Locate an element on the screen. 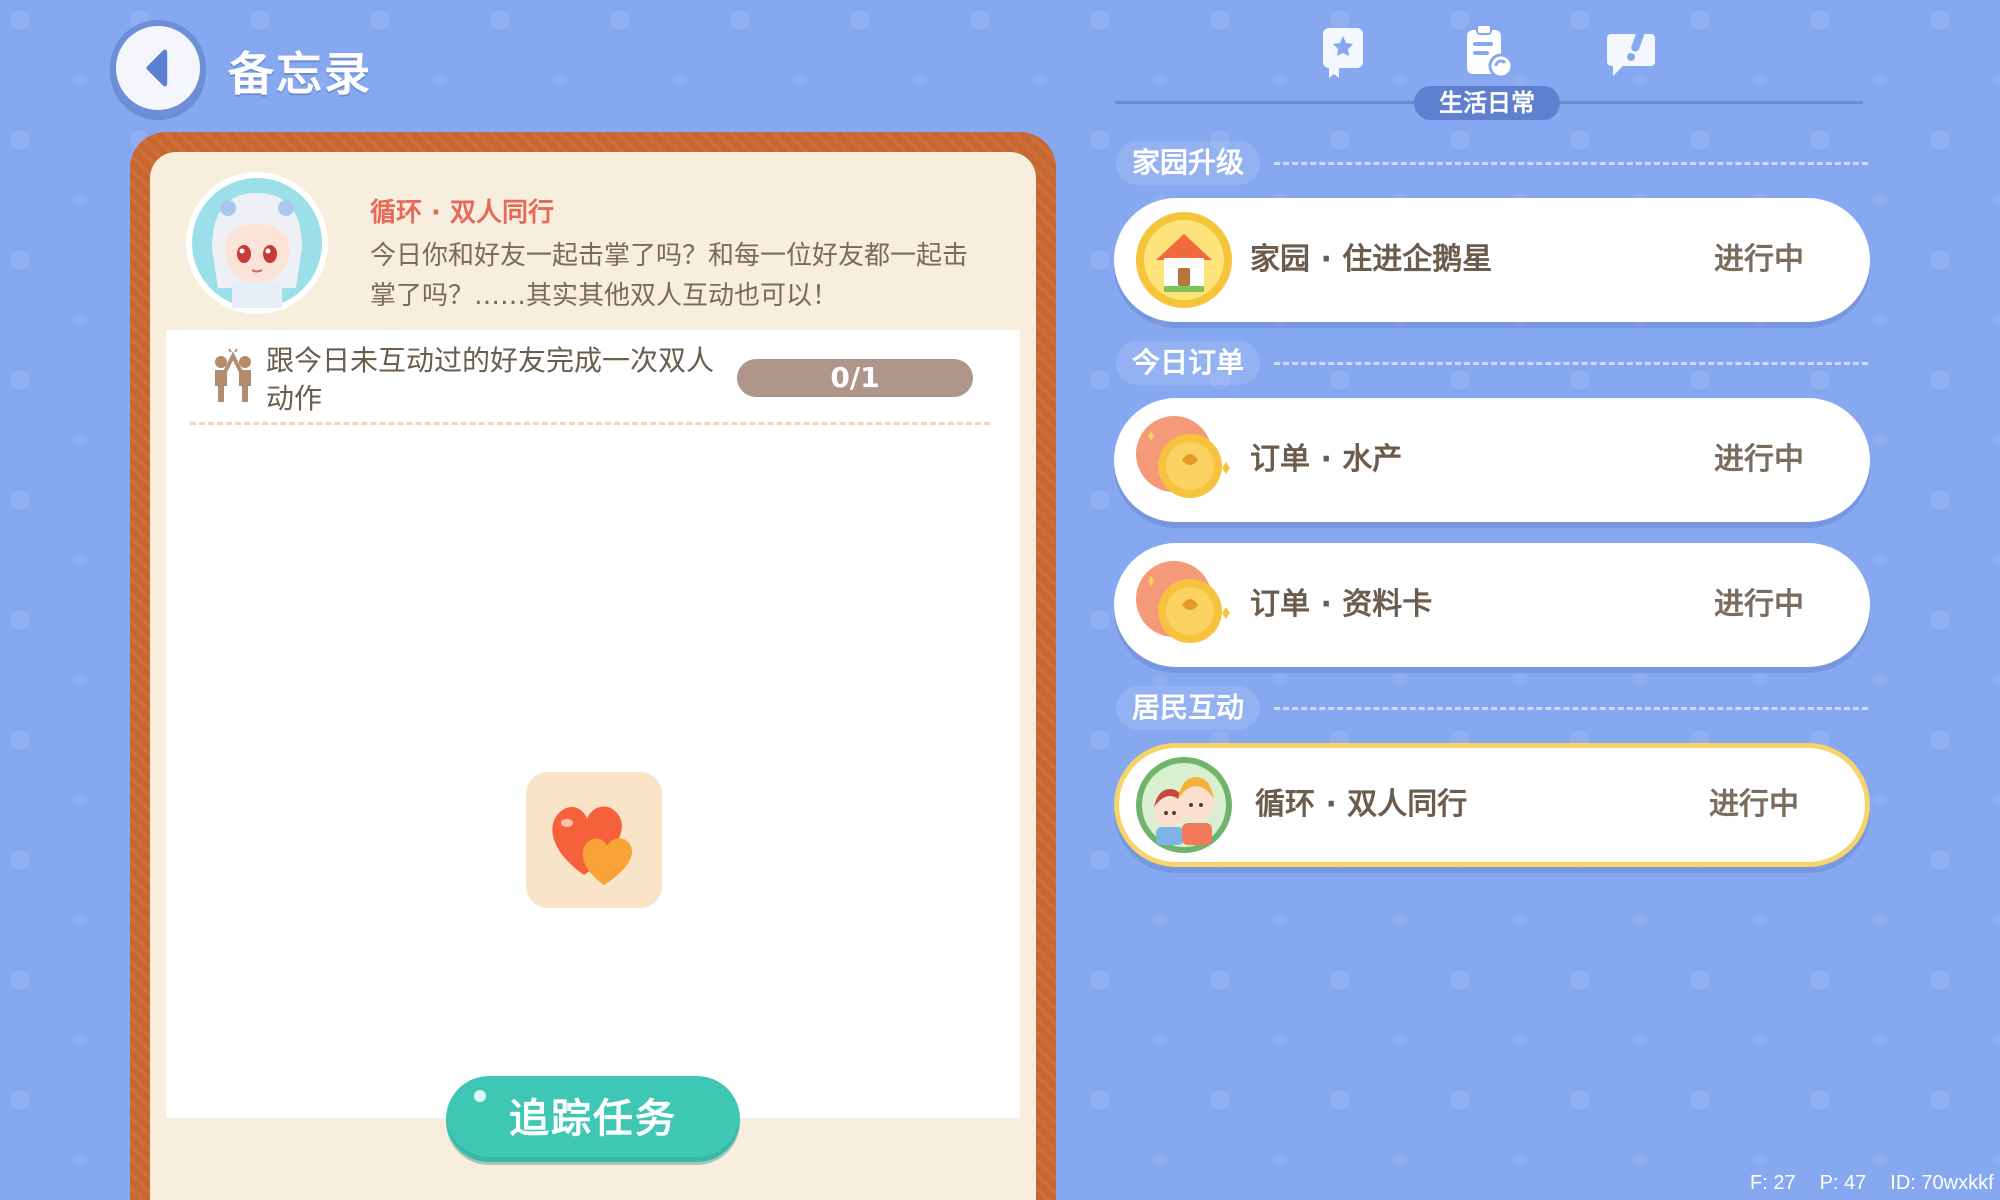 The width and height of the screenshot is (2000, 1200). section-header-resident-interaction: 居民互动 is located at coordinates (1492, 708).